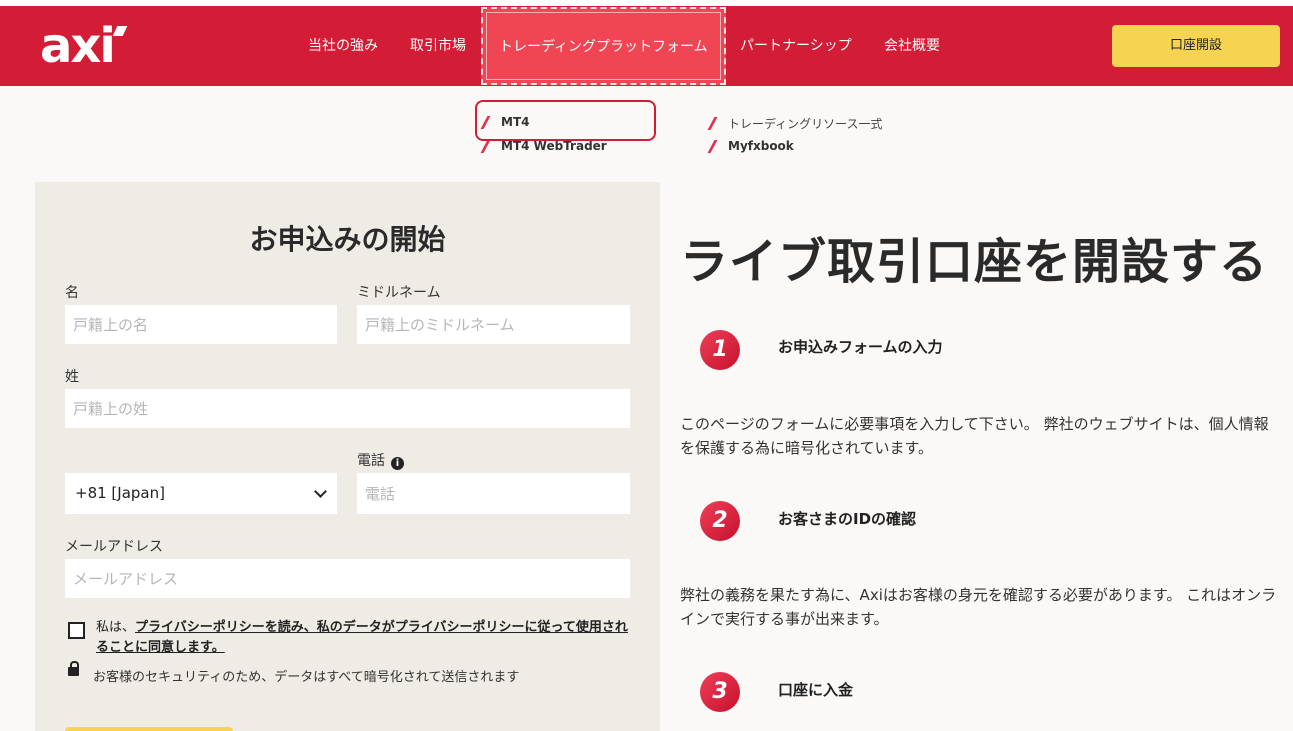 This screenshot has width=1293, height=731. Describe the element at coordinates (397, 463) in the screenshot. I see `info-icon: i` at that location.